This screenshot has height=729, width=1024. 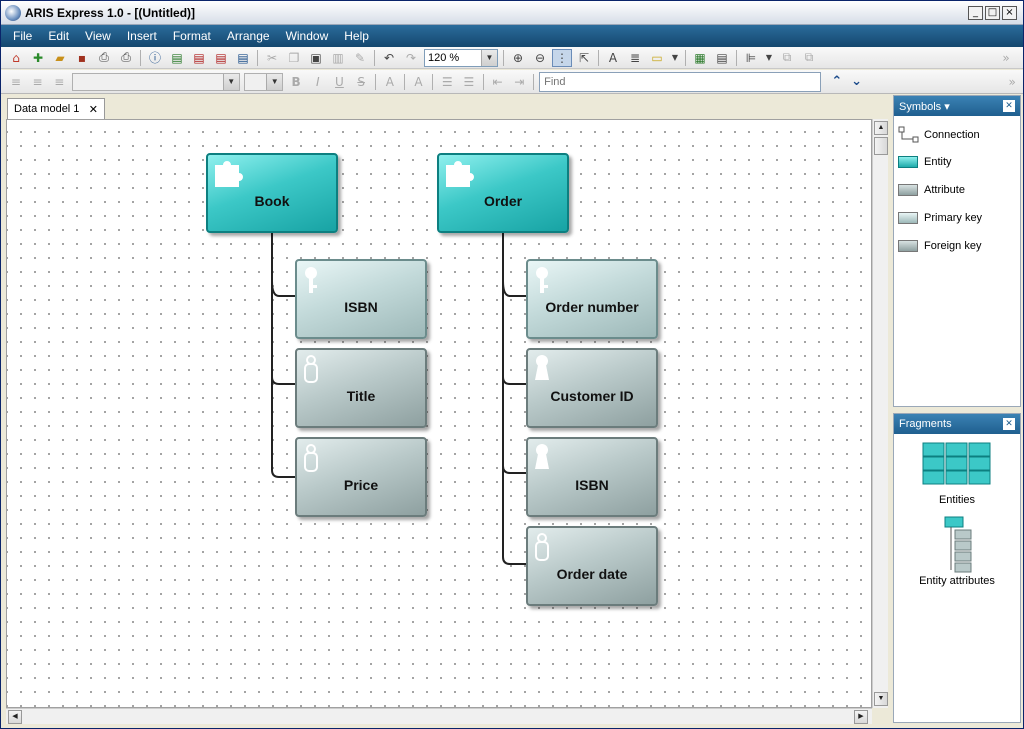 I want to click on font-family-select: ▼, so click(x=156, y=81).